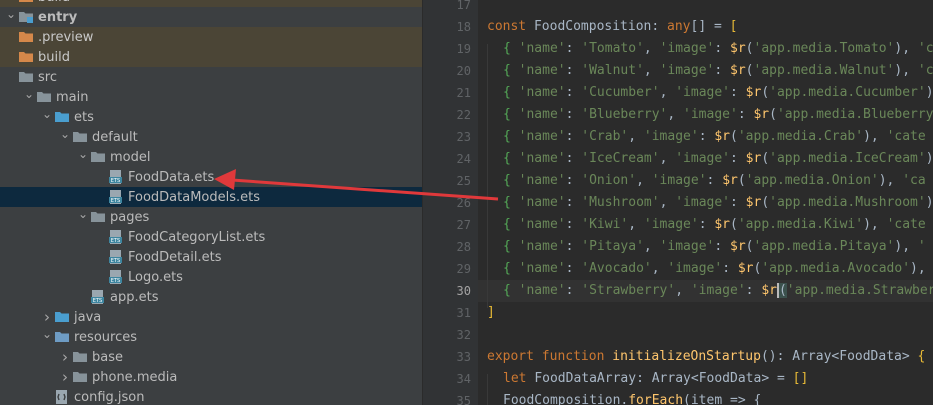 The image size is (933, 405). I want to click on code-token: 'cat, so click(925, 48).